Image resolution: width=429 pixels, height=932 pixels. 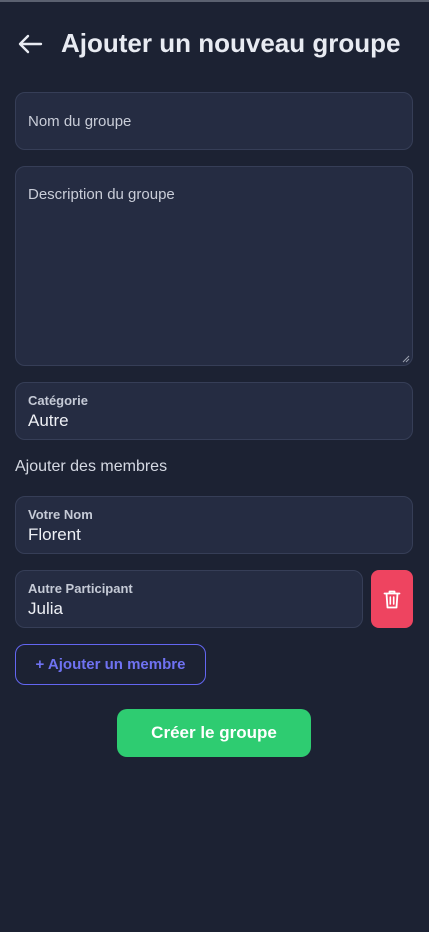 I want to click on arrow-left-icon, so click(x=30, y=44).